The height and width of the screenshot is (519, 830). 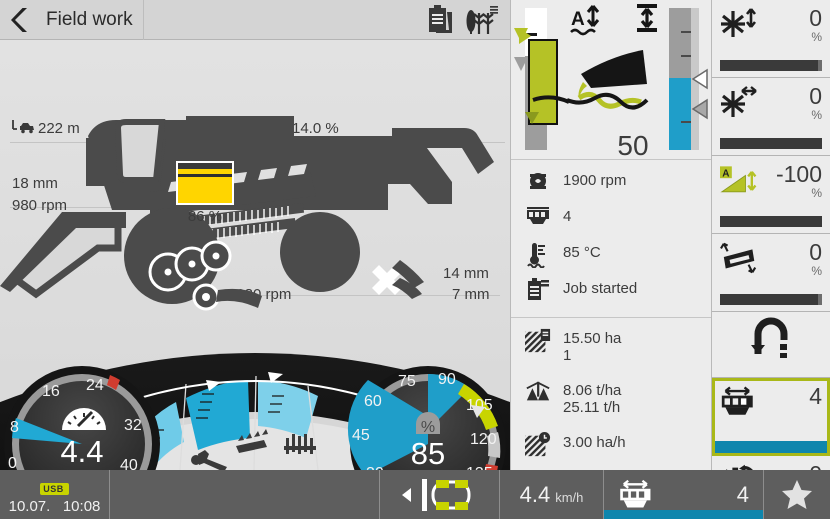 What do you see at coordinates (647, 18) in the screenshot?
I see `height-adjust-icon` at bounding box center [647, 18].